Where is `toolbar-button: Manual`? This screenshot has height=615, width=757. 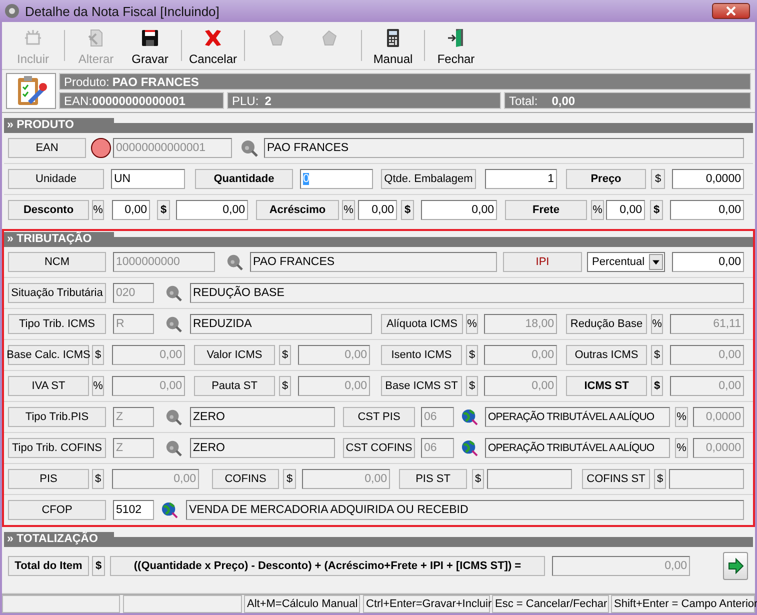
toolbar-button: Manual is located at coordinates (393, 45).